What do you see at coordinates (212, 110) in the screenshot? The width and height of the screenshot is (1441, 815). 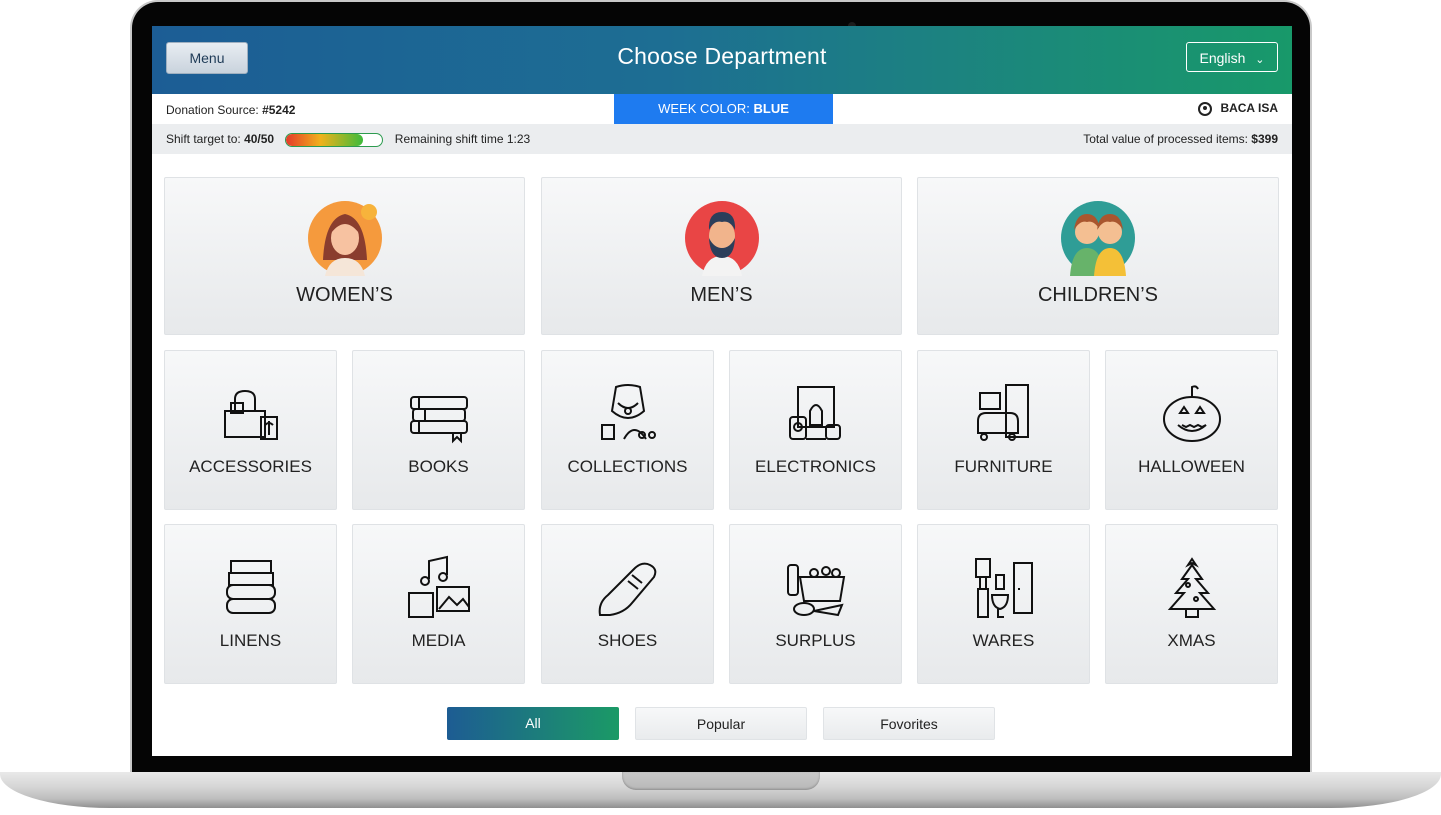 I see `donation-source-label: Donation Source:` at bounding box center [212, 110].